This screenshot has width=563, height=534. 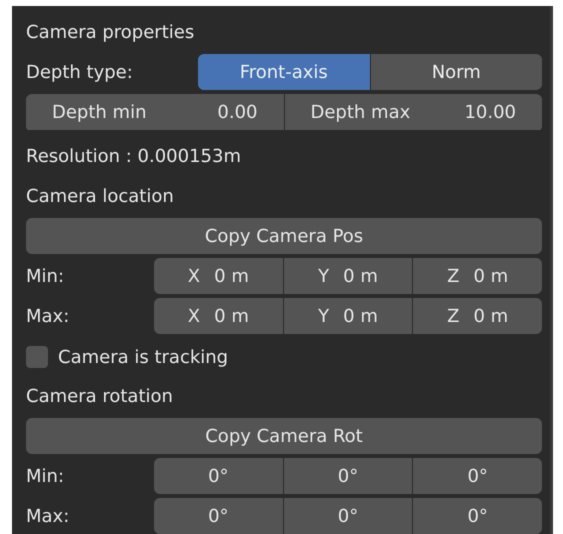 I want to click on depth-type-option: Norm, so click(x=456, y=72).